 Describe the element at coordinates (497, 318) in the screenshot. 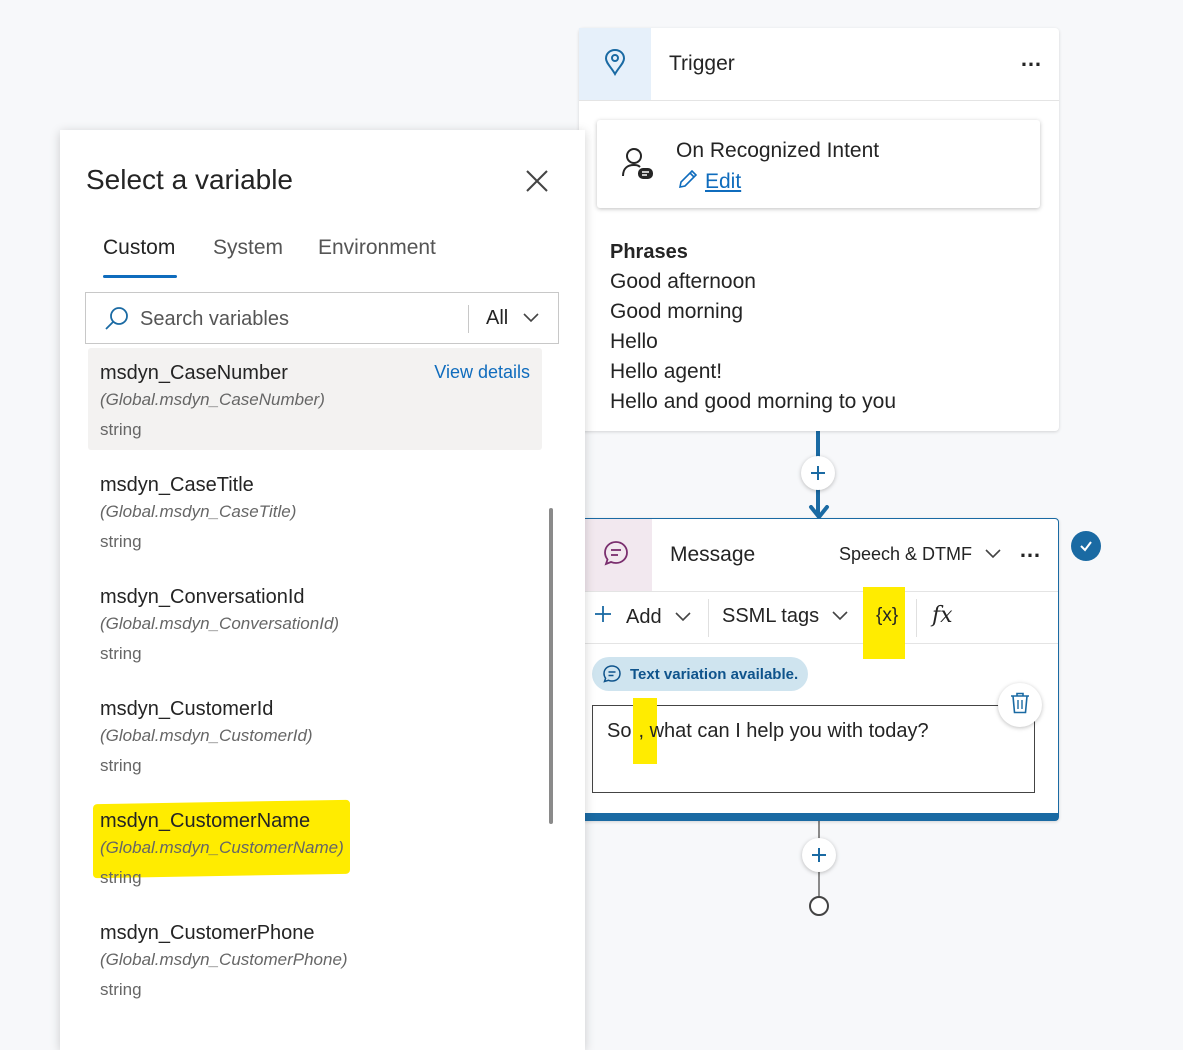

I see `filter-label: All` at that location.